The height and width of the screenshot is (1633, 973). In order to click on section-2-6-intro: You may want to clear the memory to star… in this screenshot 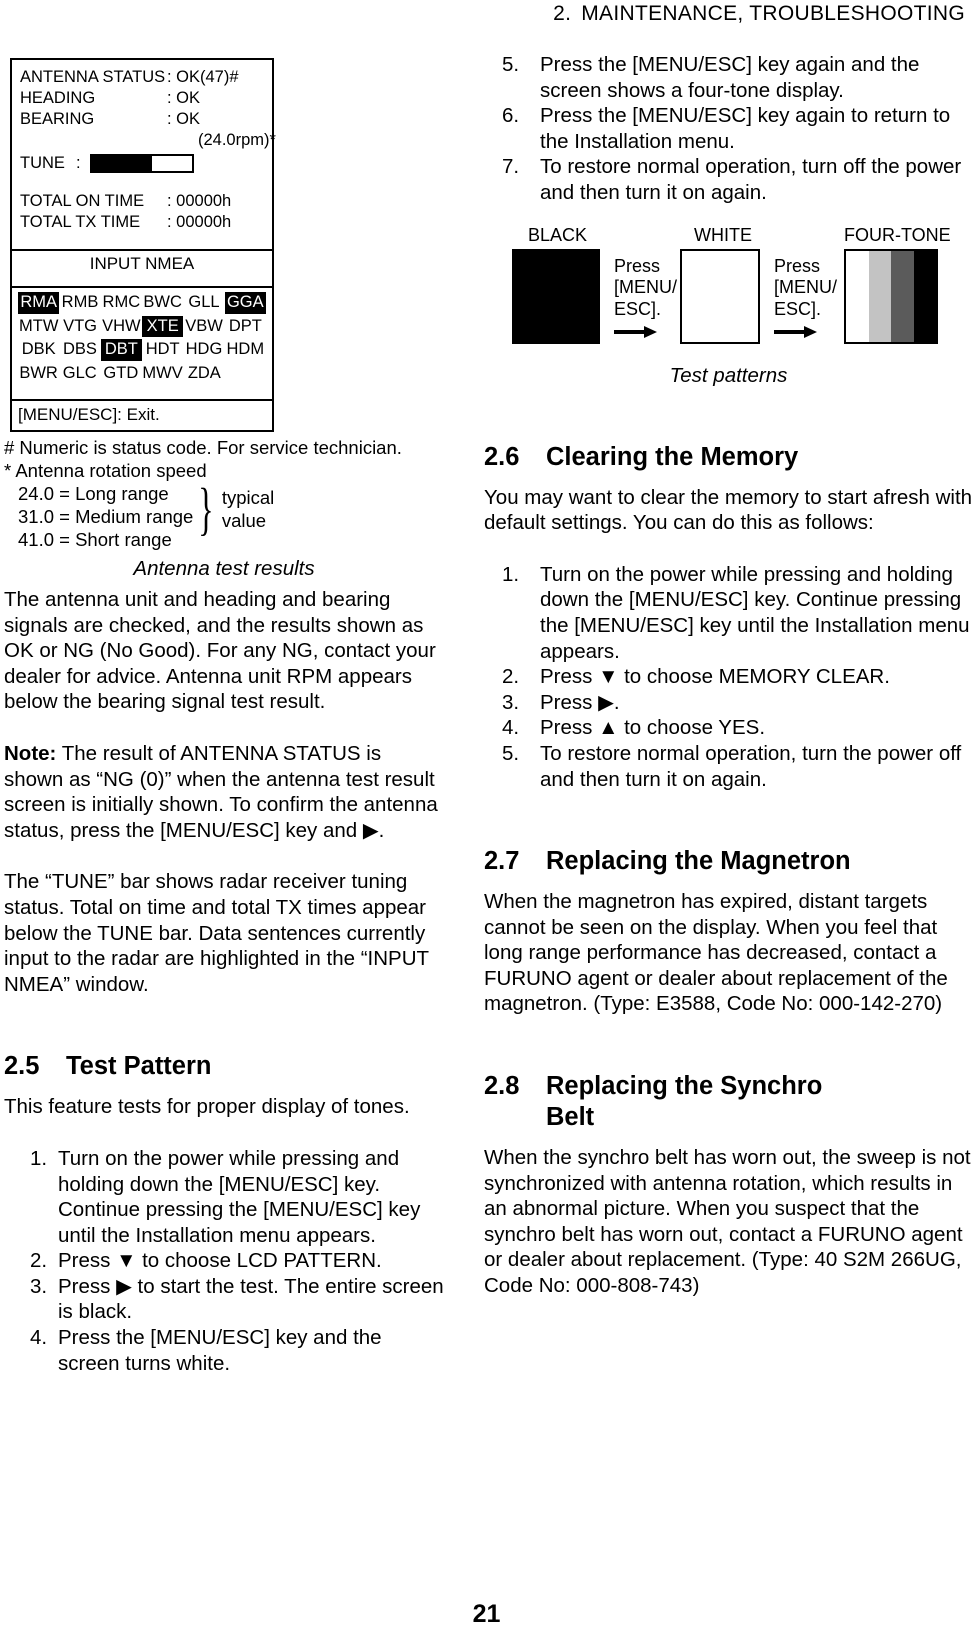, I will do `click(728, 510)`.